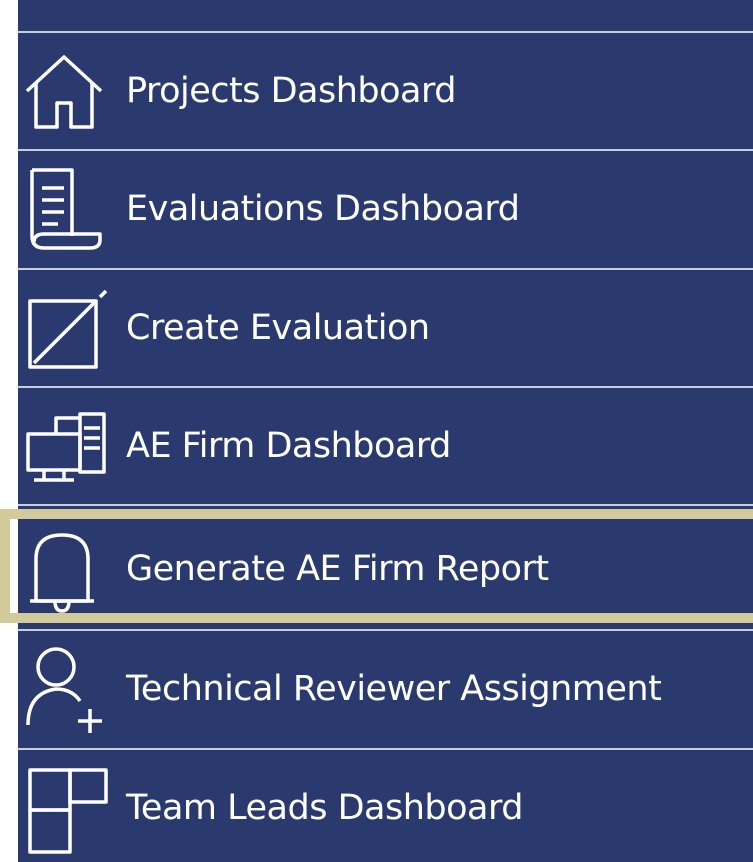 The width and height of the screenshot is (753, 862). What do you see at coordinates (394, 689) in the screenshot?
I see `sidebar-item-label: Technical Reviewer Assignment` at bounding box center [394, 689].